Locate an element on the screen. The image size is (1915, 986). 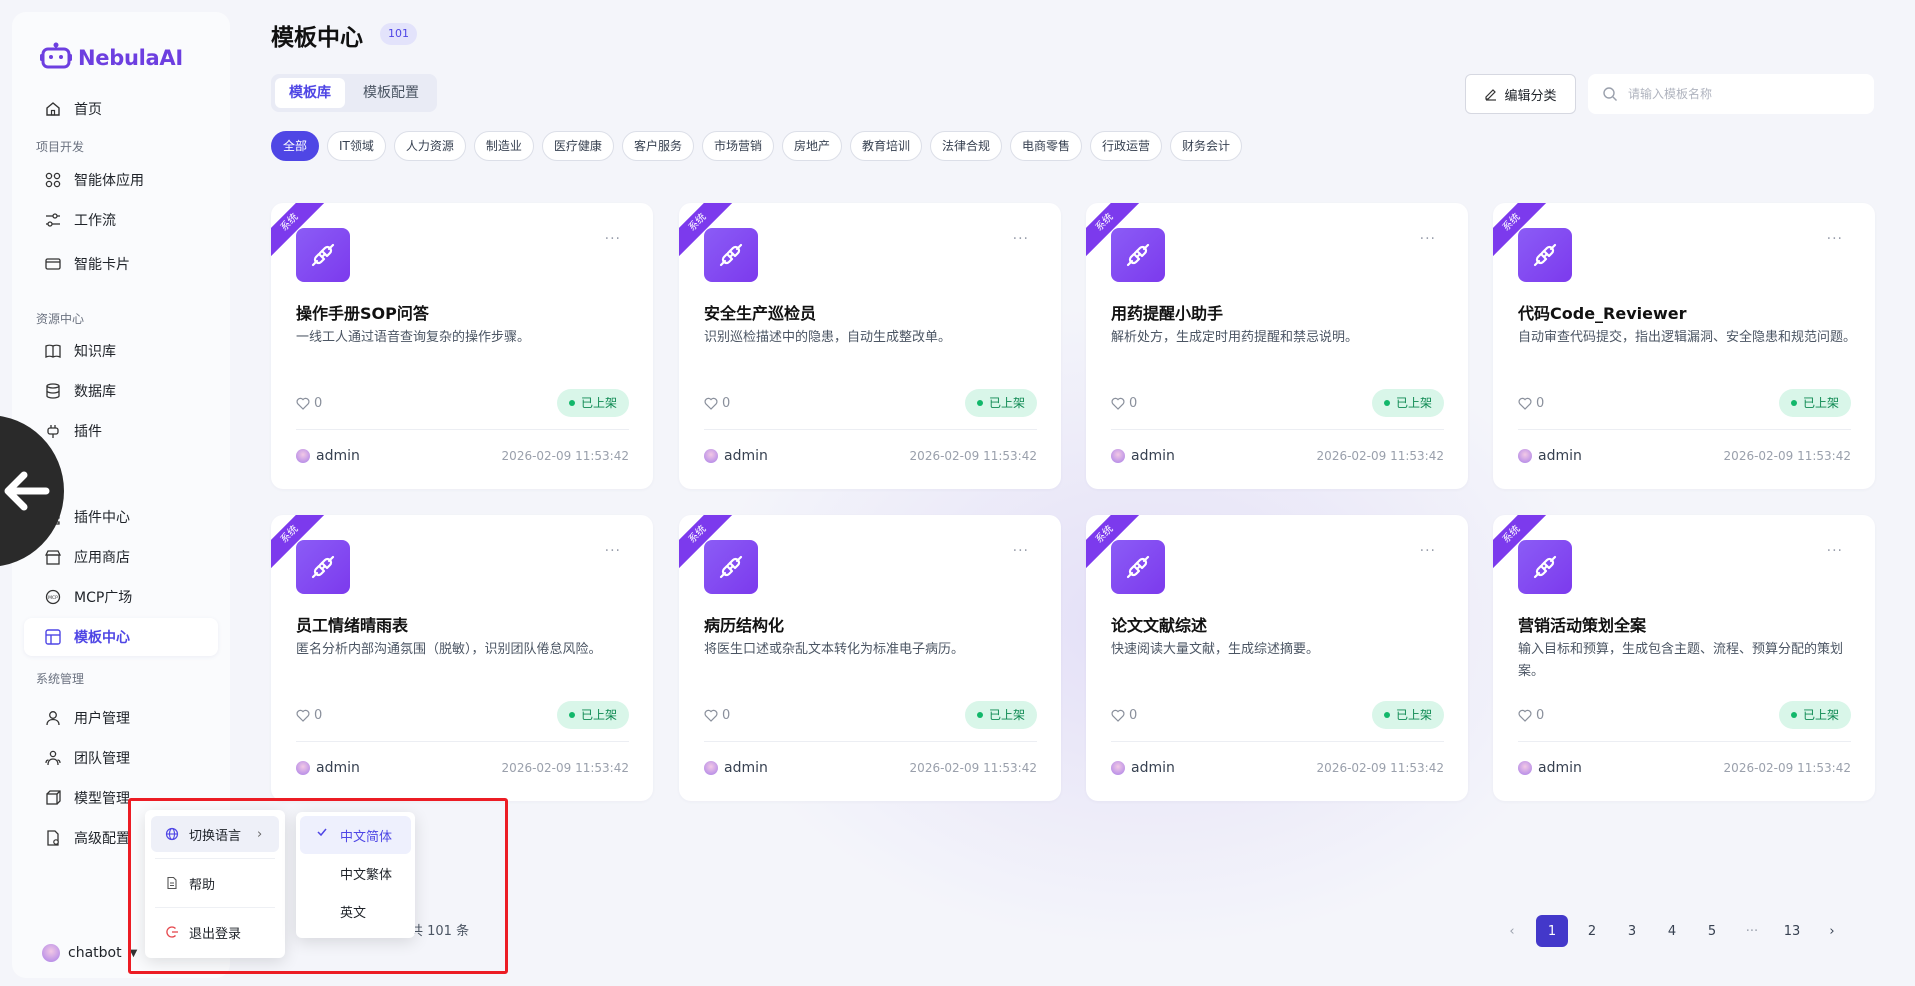
switch-language-item: 切换语言 › is located at coordinates (215, 834).